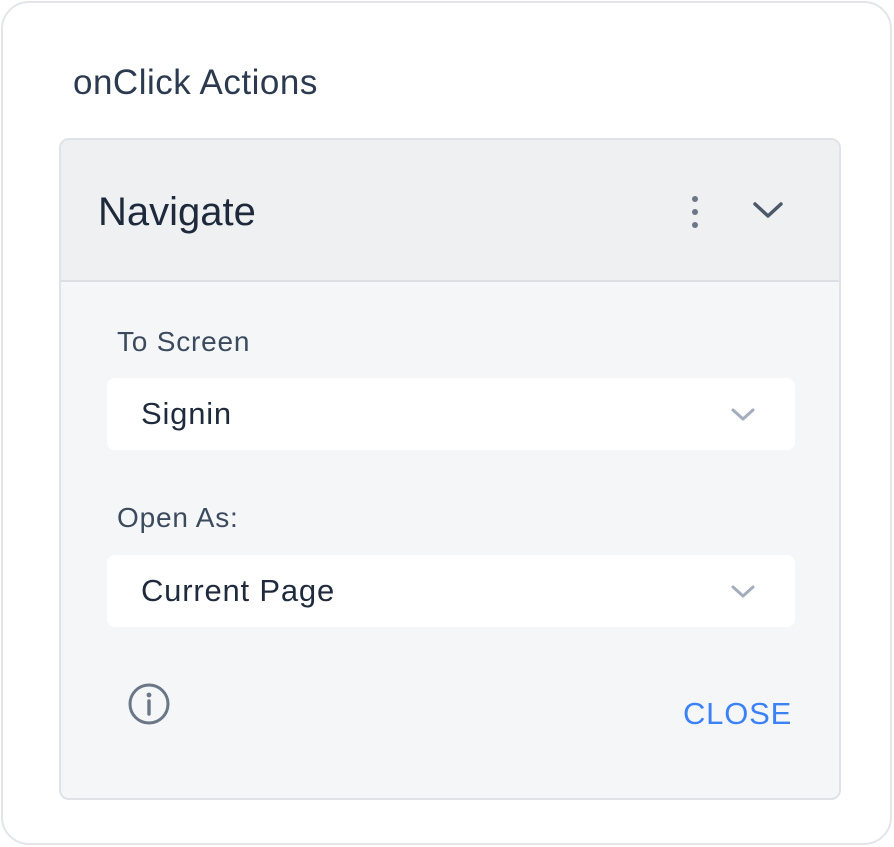 This screenshot has height=847, width=894. Describe the element at coordinates (195, 82) in the screenshot. I see `panel-title: onClick Actions` at that location.